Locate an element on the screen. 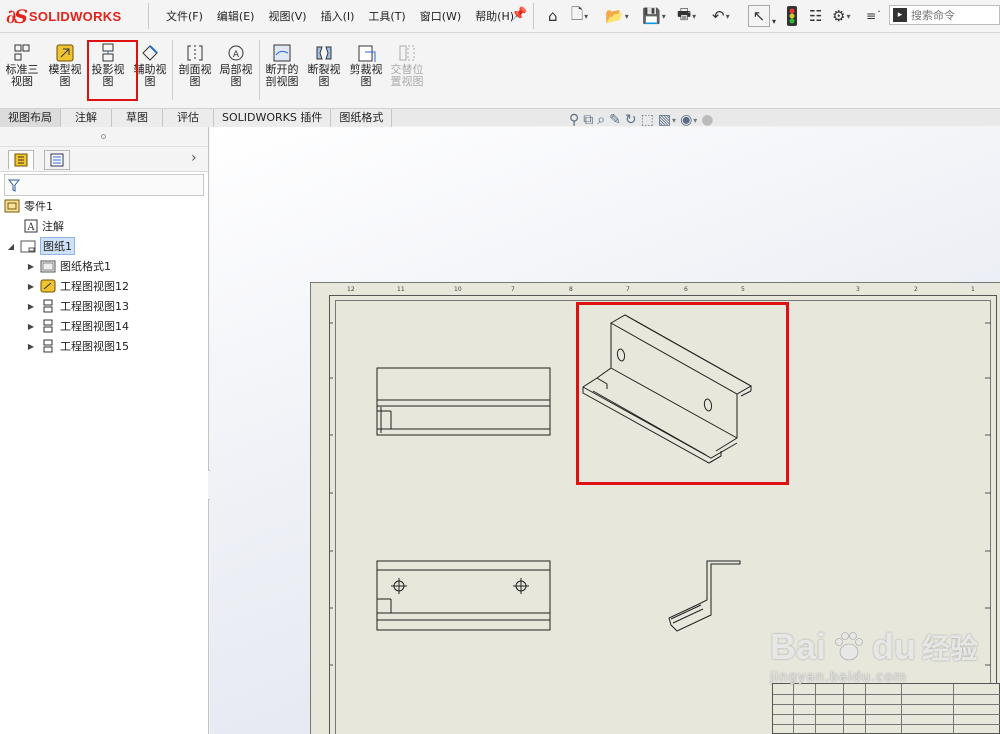  menu-tools: 工具(T) is located at coordinates (386, 16).